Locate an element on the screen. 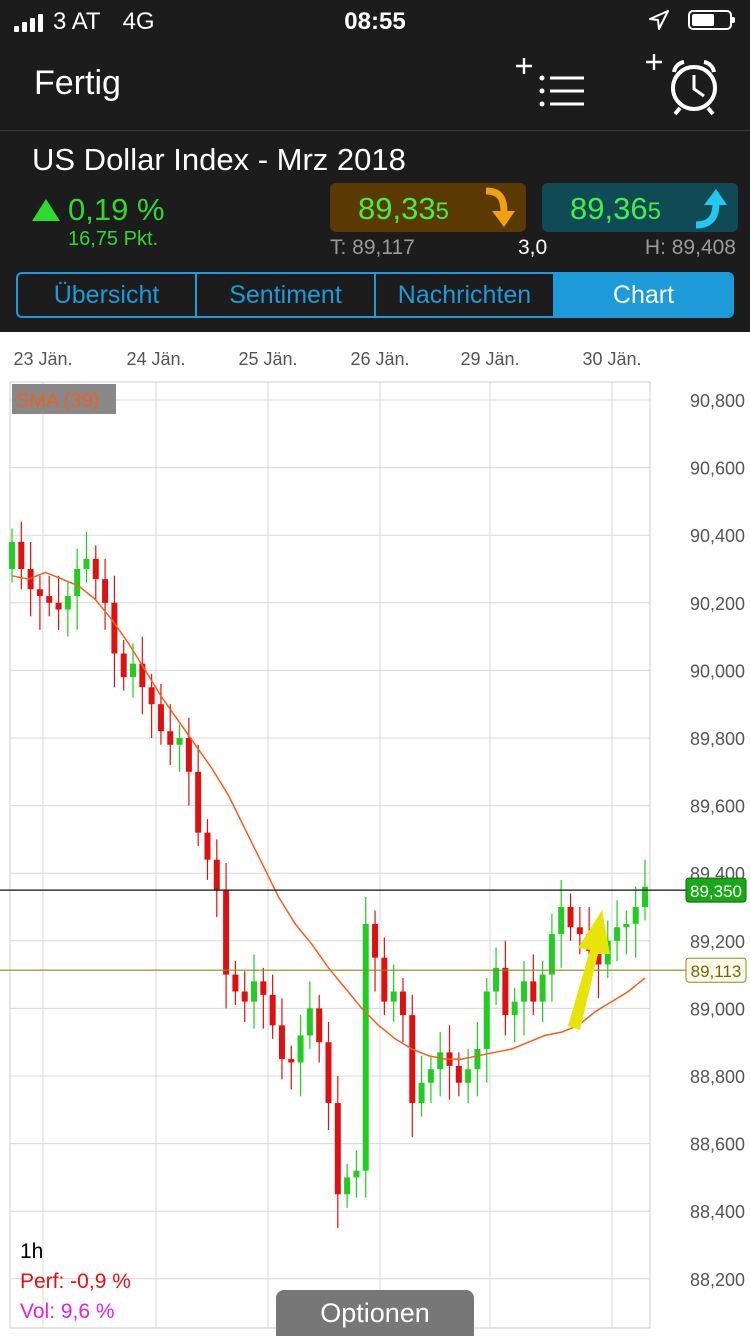  change-percent: 0,19 % is located at coordinates (98, 210).